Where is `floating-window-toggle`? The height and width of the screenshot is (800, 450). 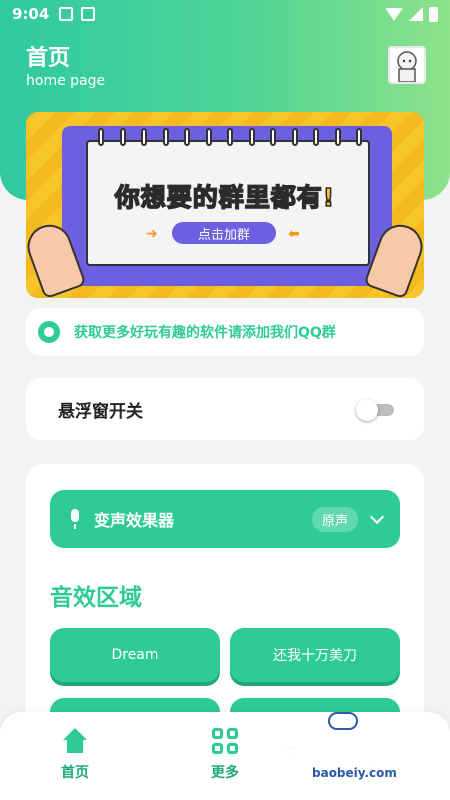
floating-window-toggle is located at coordinates (376, 410).